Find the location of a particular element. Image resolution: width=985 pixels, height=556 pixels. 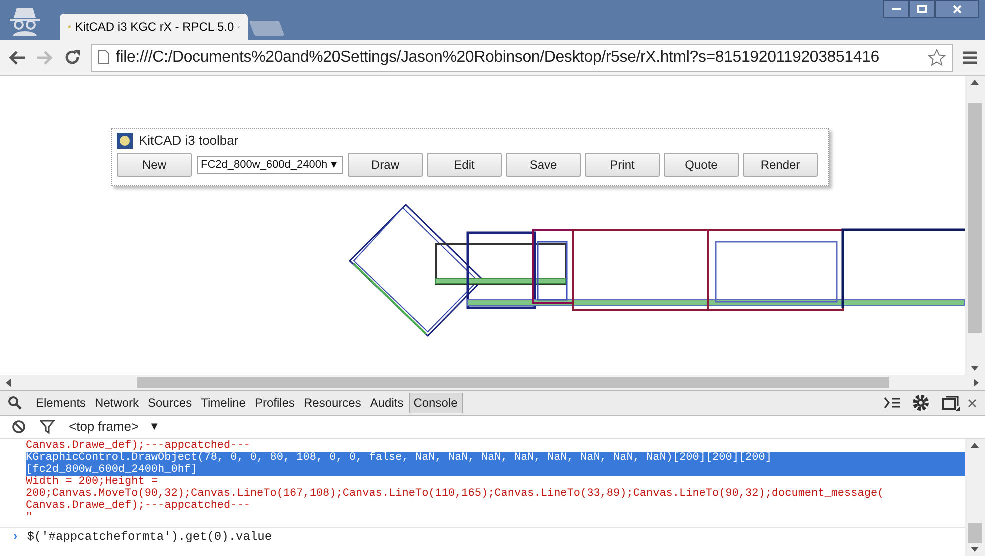

star-icon is located at coordinates (937, 57).